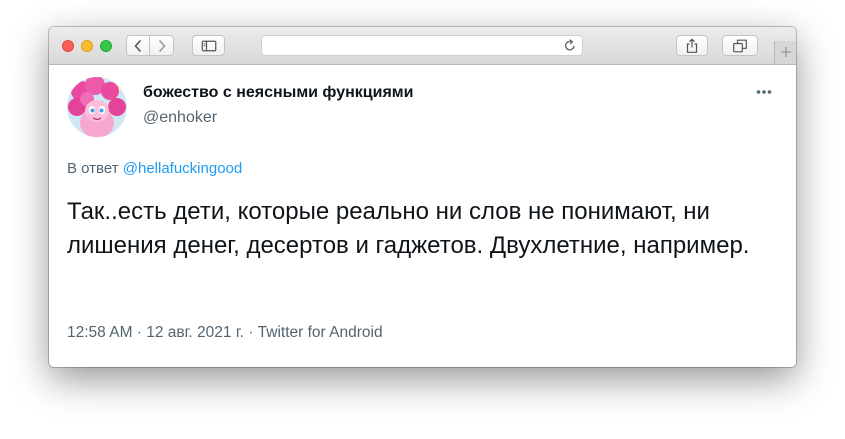  I want to click on sidebar-icon, so click(208, 45).